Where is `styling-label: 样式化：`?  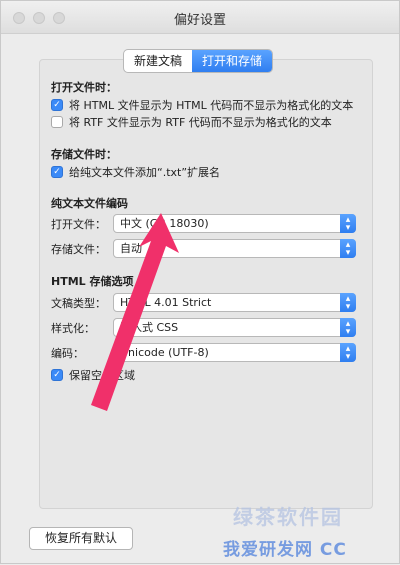
styling-label: 样式化： is located at coordinates (73, 328).